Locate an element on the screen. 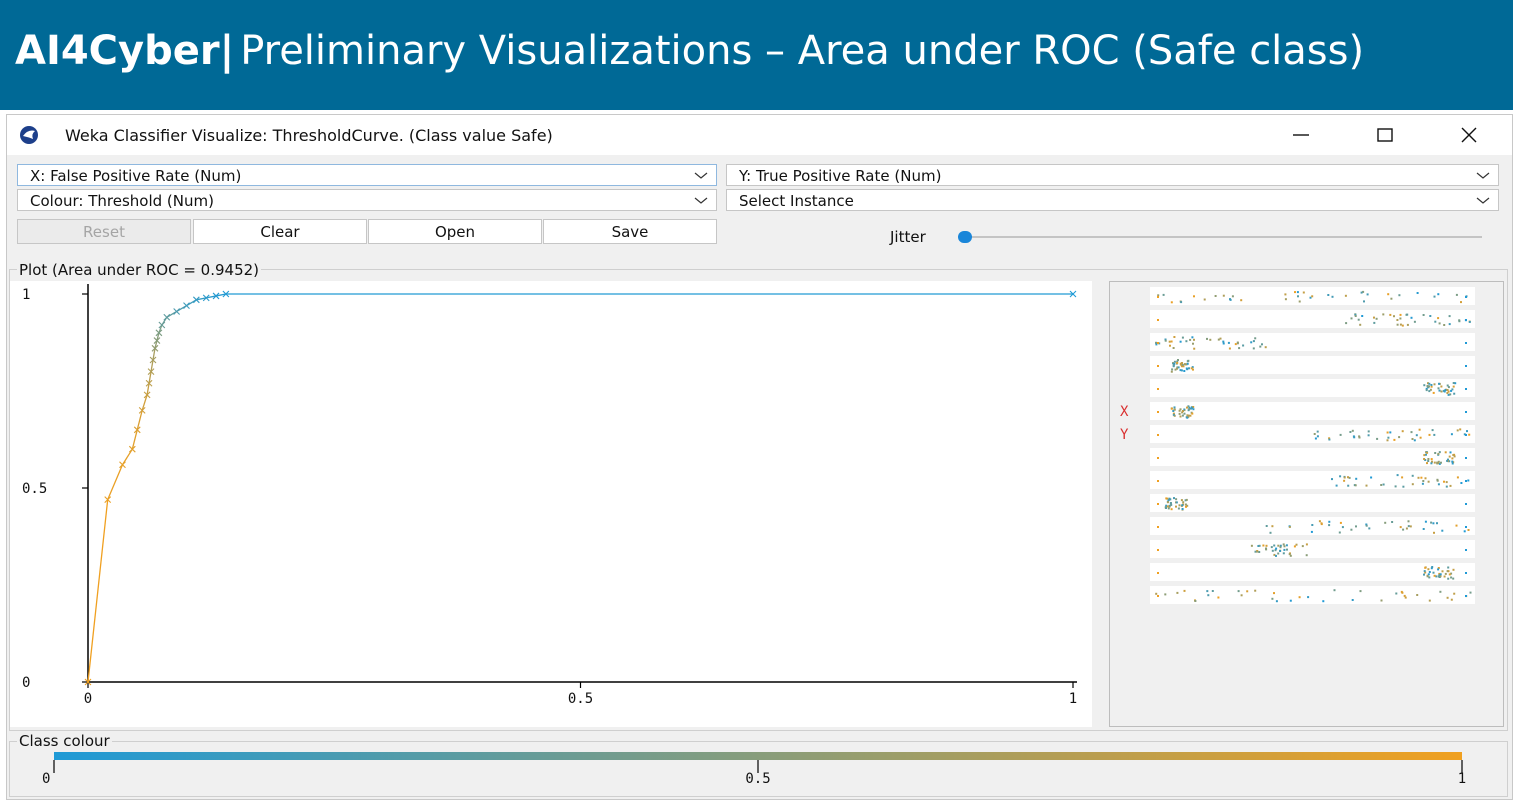 The image size is (1513, 800). maximize-icon is located at coordinates (1385, 135).